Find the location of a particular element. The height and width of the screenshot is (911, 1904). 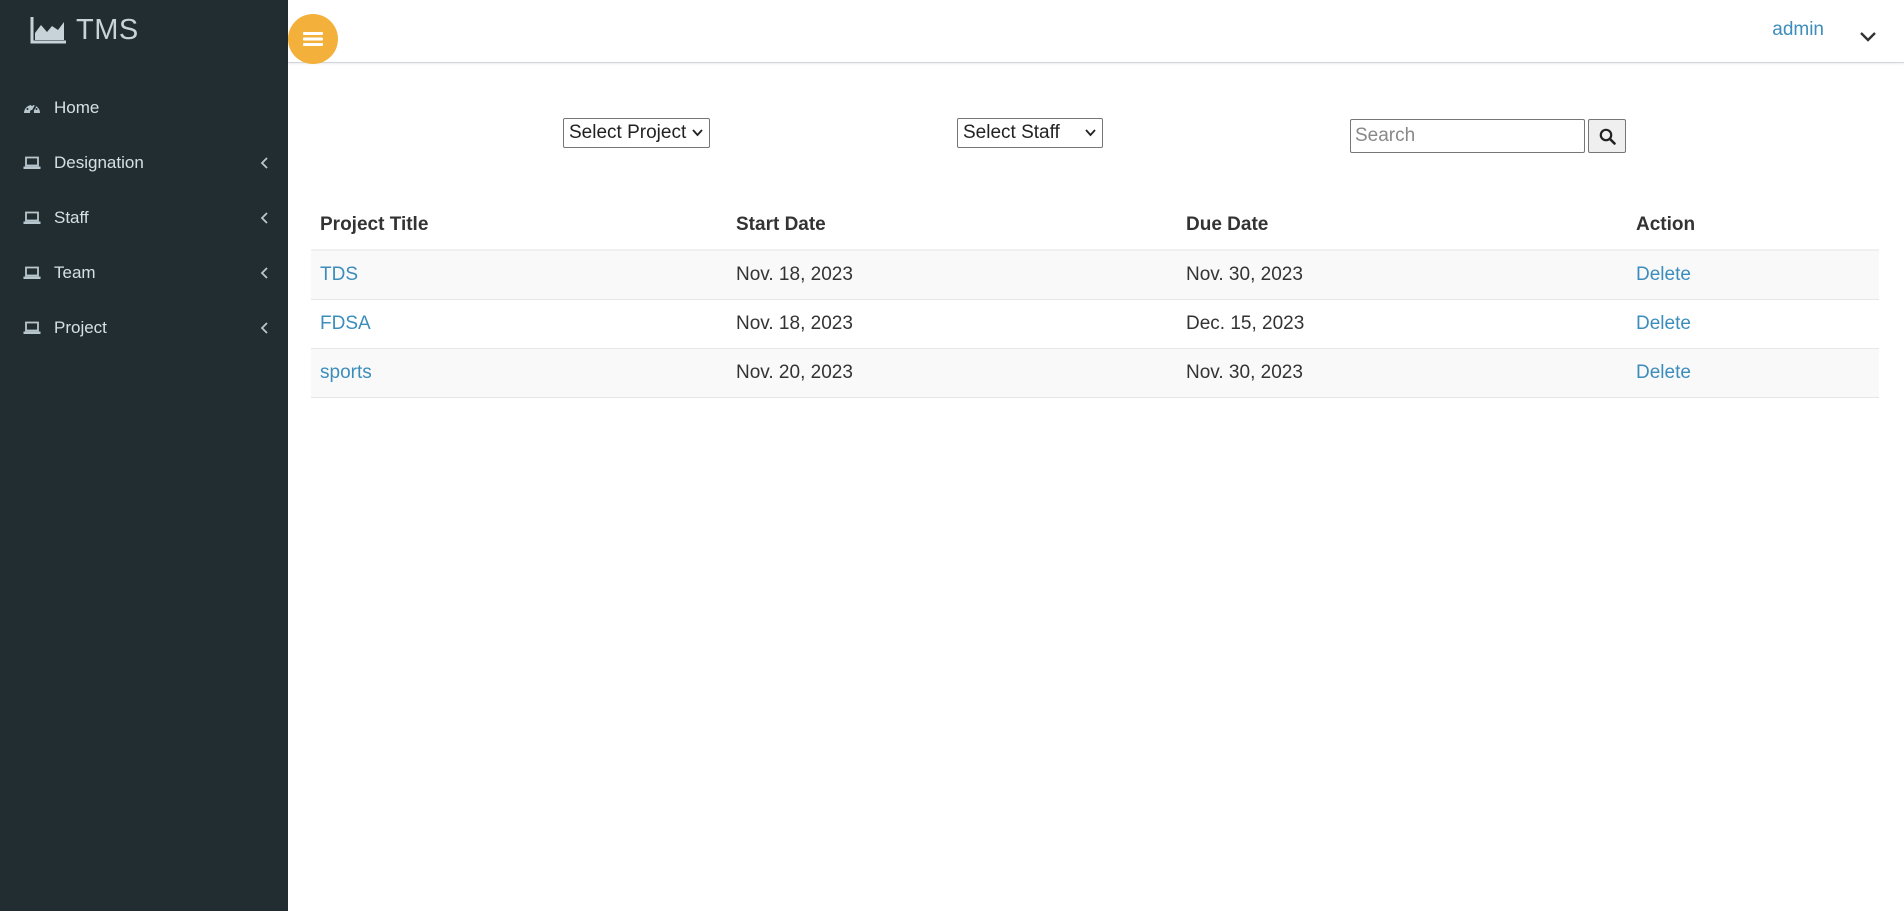

project-link: FDSA is located at coordinates (345, 323).